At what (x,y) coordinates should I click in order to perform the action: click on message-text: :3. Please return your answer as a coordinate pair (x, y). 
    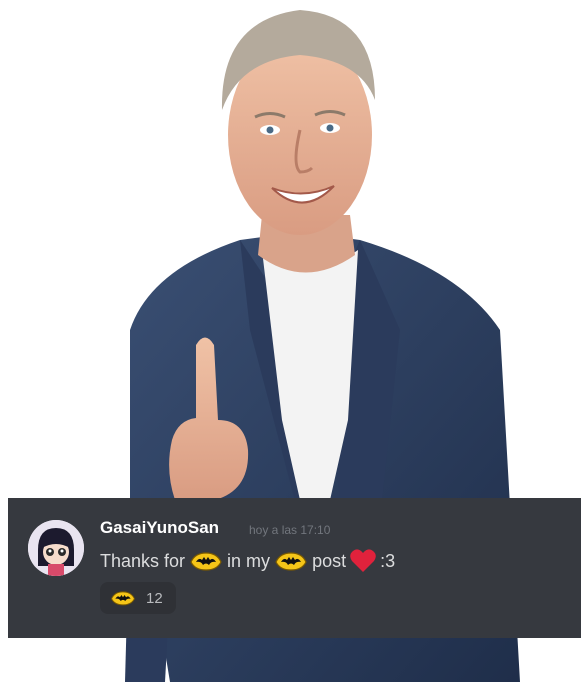
    Looking at the image, I should click on (388, 560).